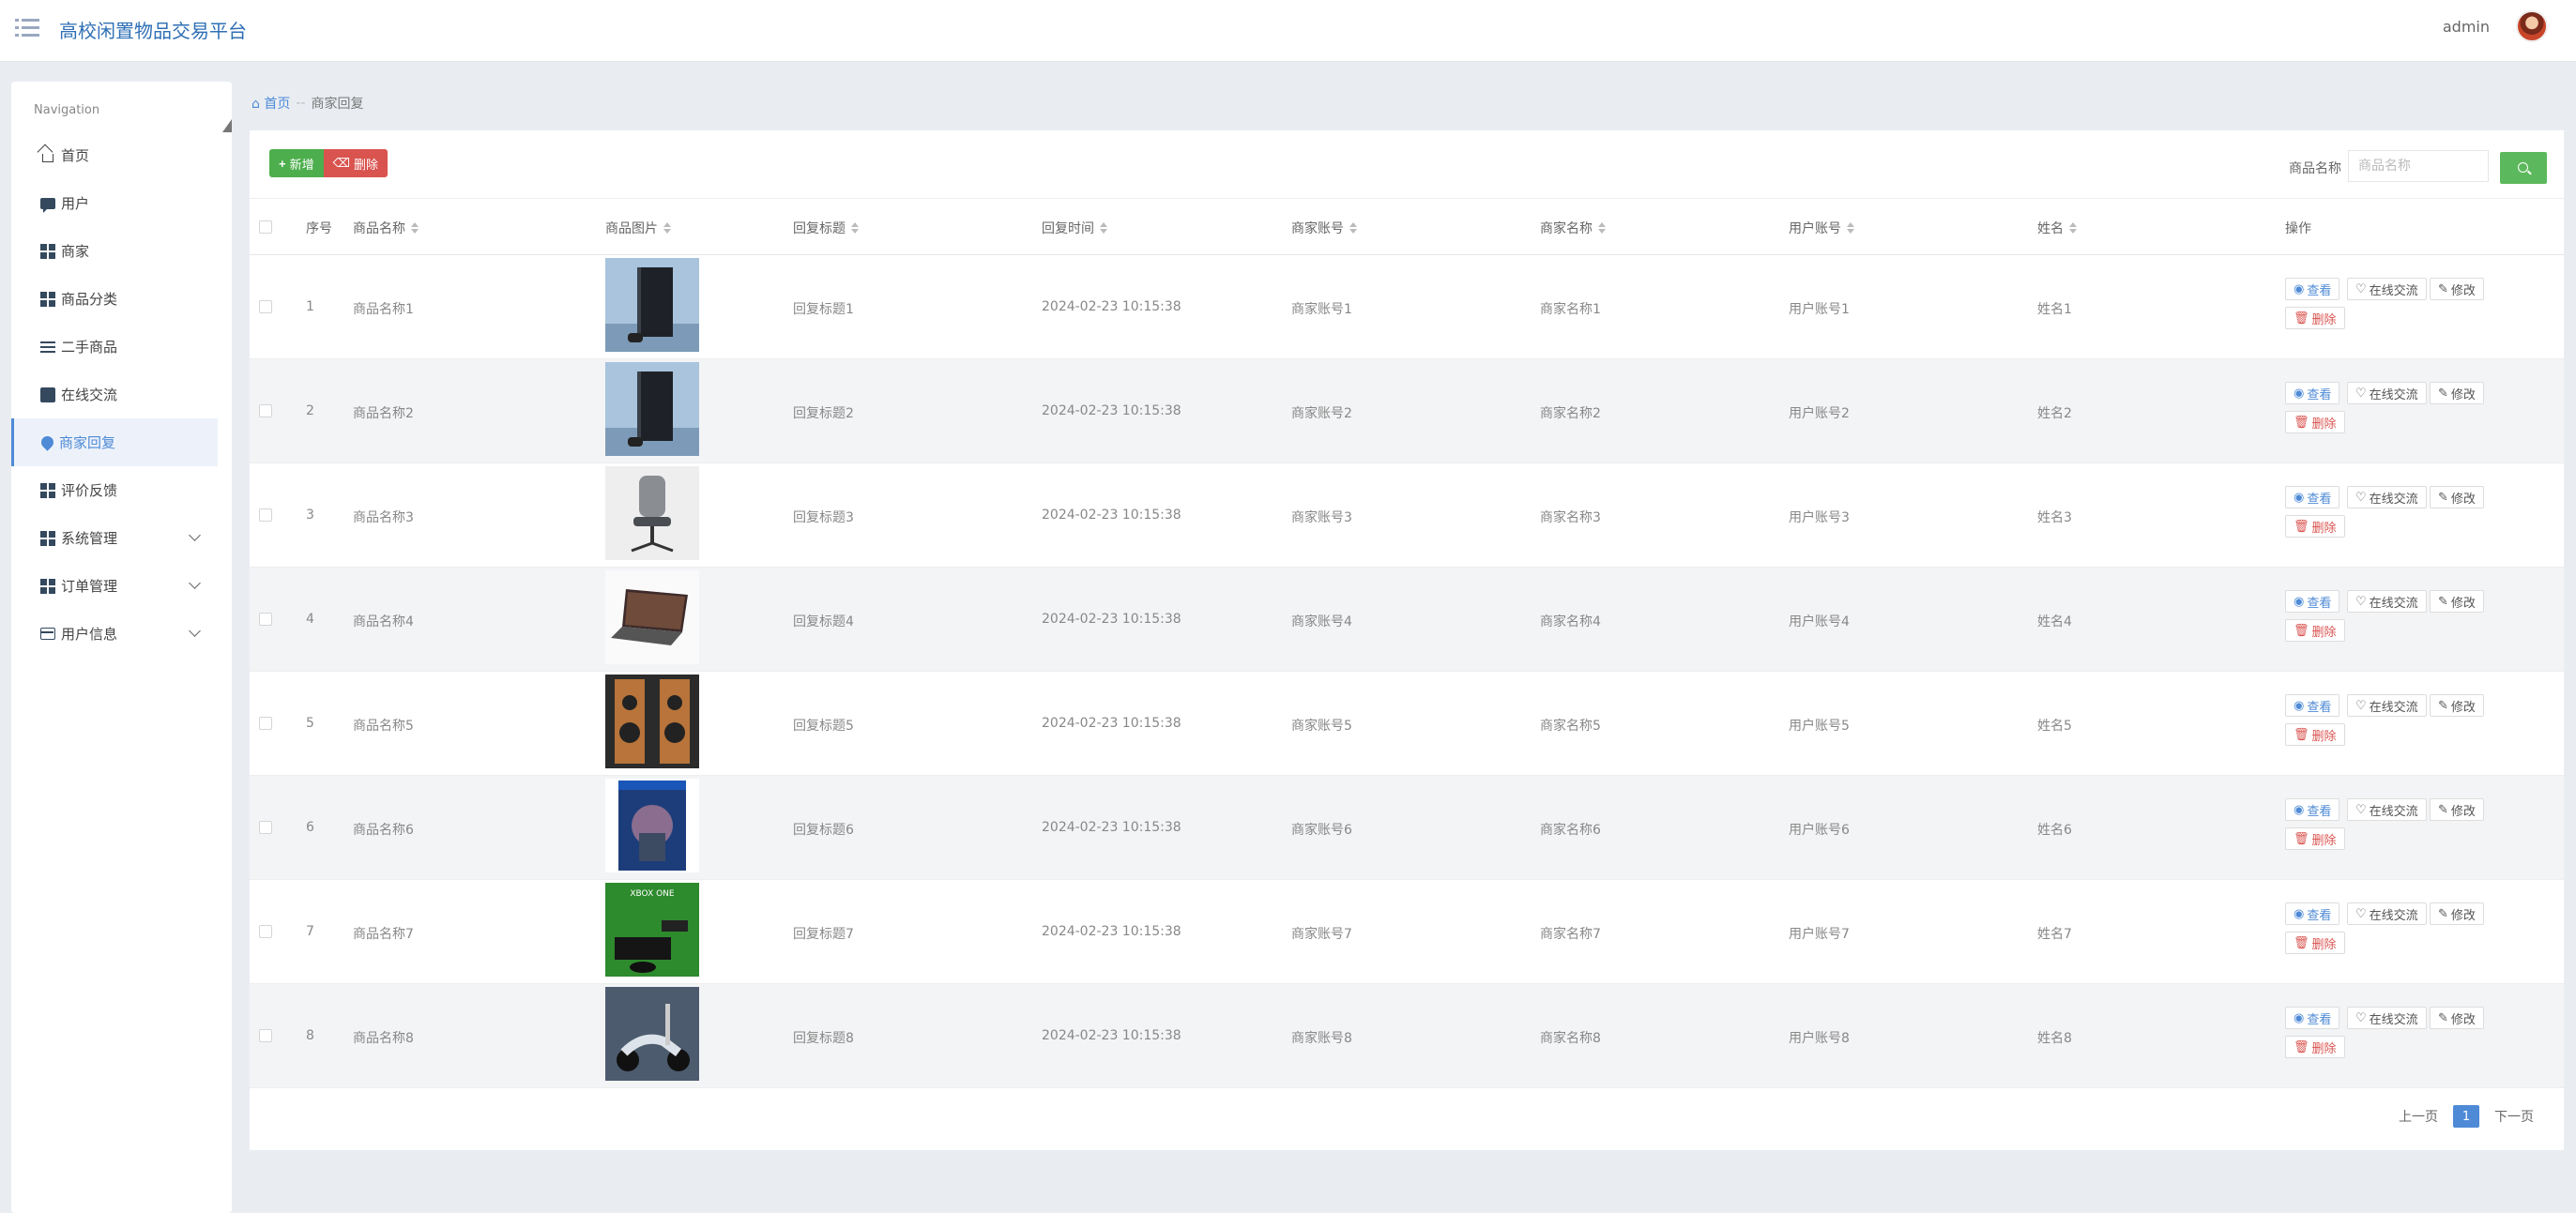  Describe the element at coordinates (2418, 166) in the screenshot. I see `search-input` at that location.